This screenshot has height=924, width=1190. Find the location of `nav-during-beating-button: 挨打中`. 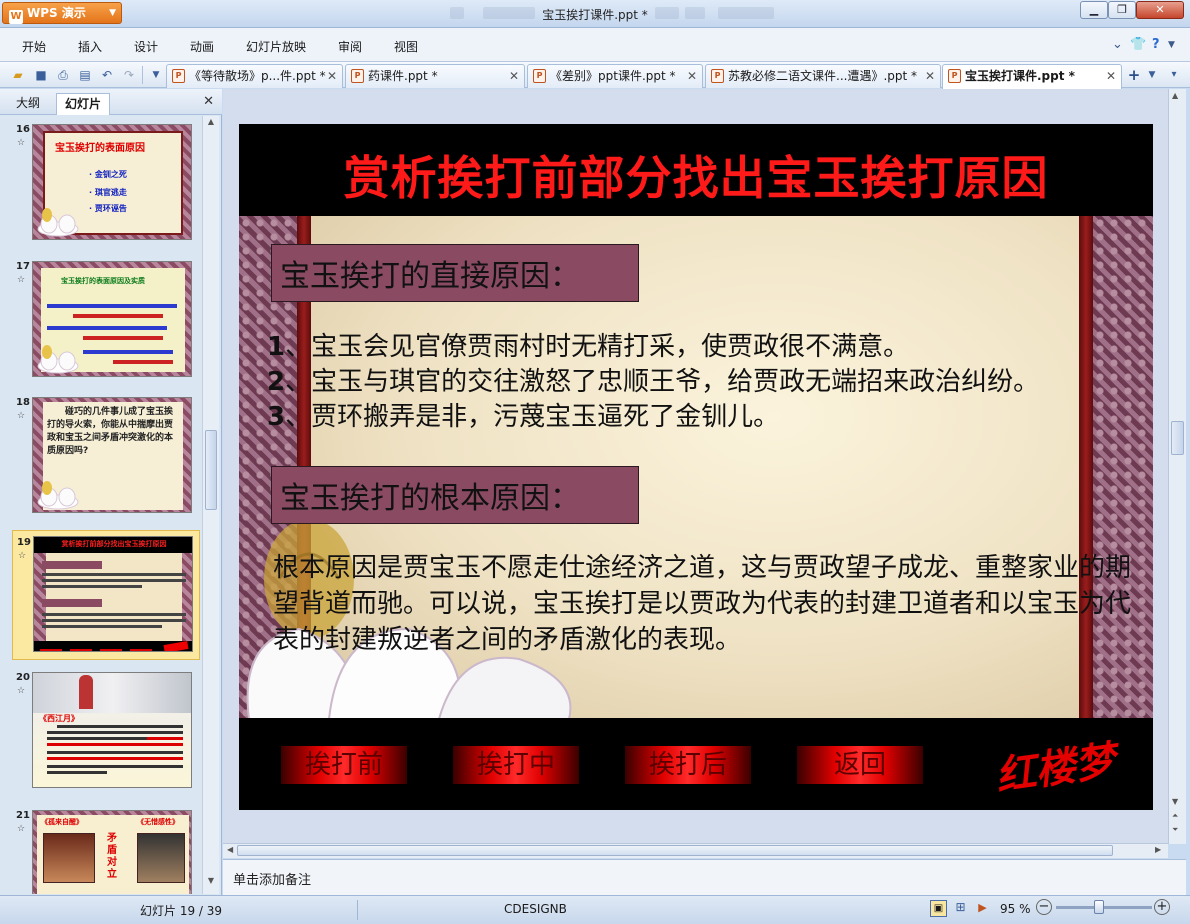

nav-during-beating-button: 挨打中 is located at coordinates (516, 765).